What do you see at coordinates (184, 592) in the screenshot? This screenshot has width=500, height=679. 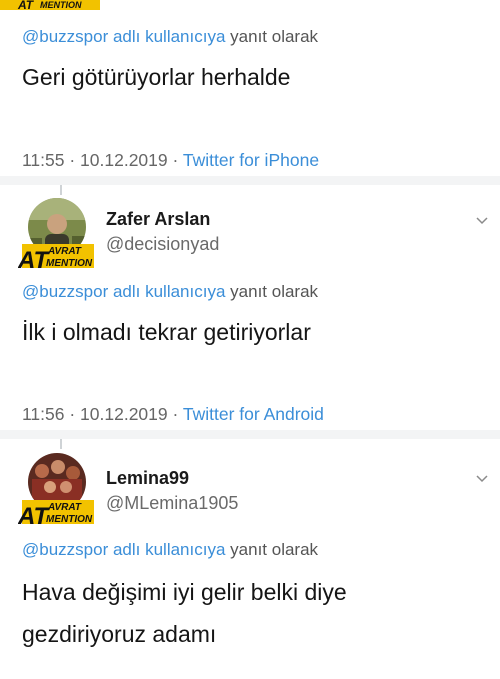 I see `tweet-text-line-1: Hava değişimi iyi gelir belki diye` at bounding box center [184, 592].